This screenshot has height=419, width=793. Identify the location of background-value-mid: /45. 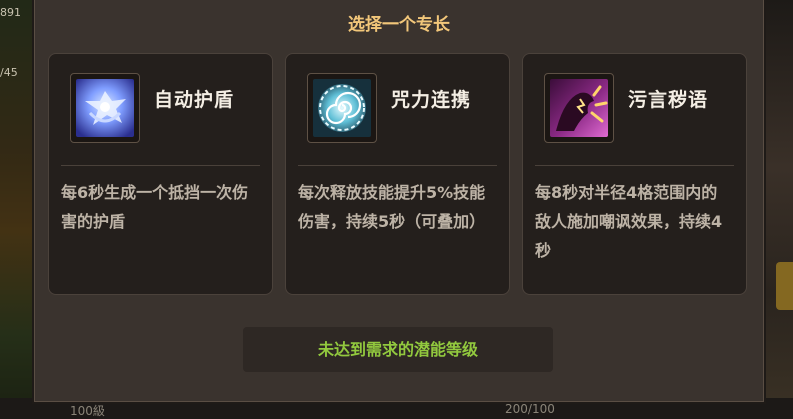
(9, 72).